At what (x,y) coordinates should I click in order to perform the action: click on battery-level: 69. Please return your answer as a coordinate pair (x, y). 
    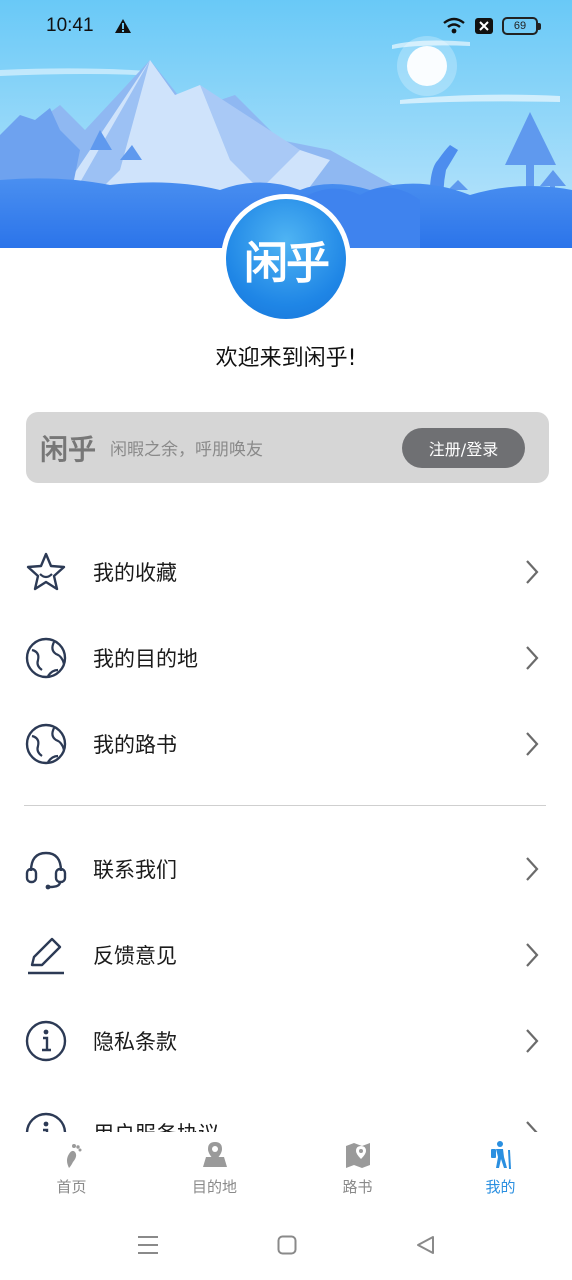
    Looking at the image, I should click on (520, 26).